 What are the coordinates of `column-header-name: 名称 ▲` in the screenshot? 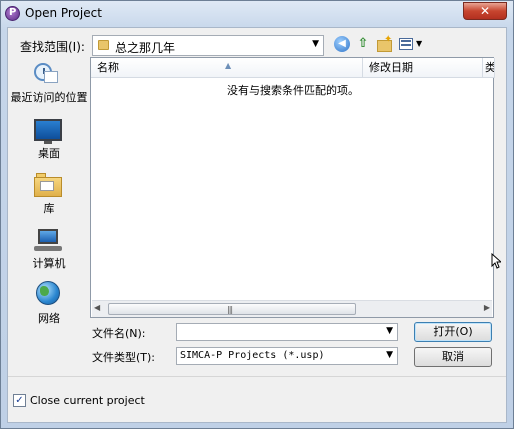 It's located at (227, 68).